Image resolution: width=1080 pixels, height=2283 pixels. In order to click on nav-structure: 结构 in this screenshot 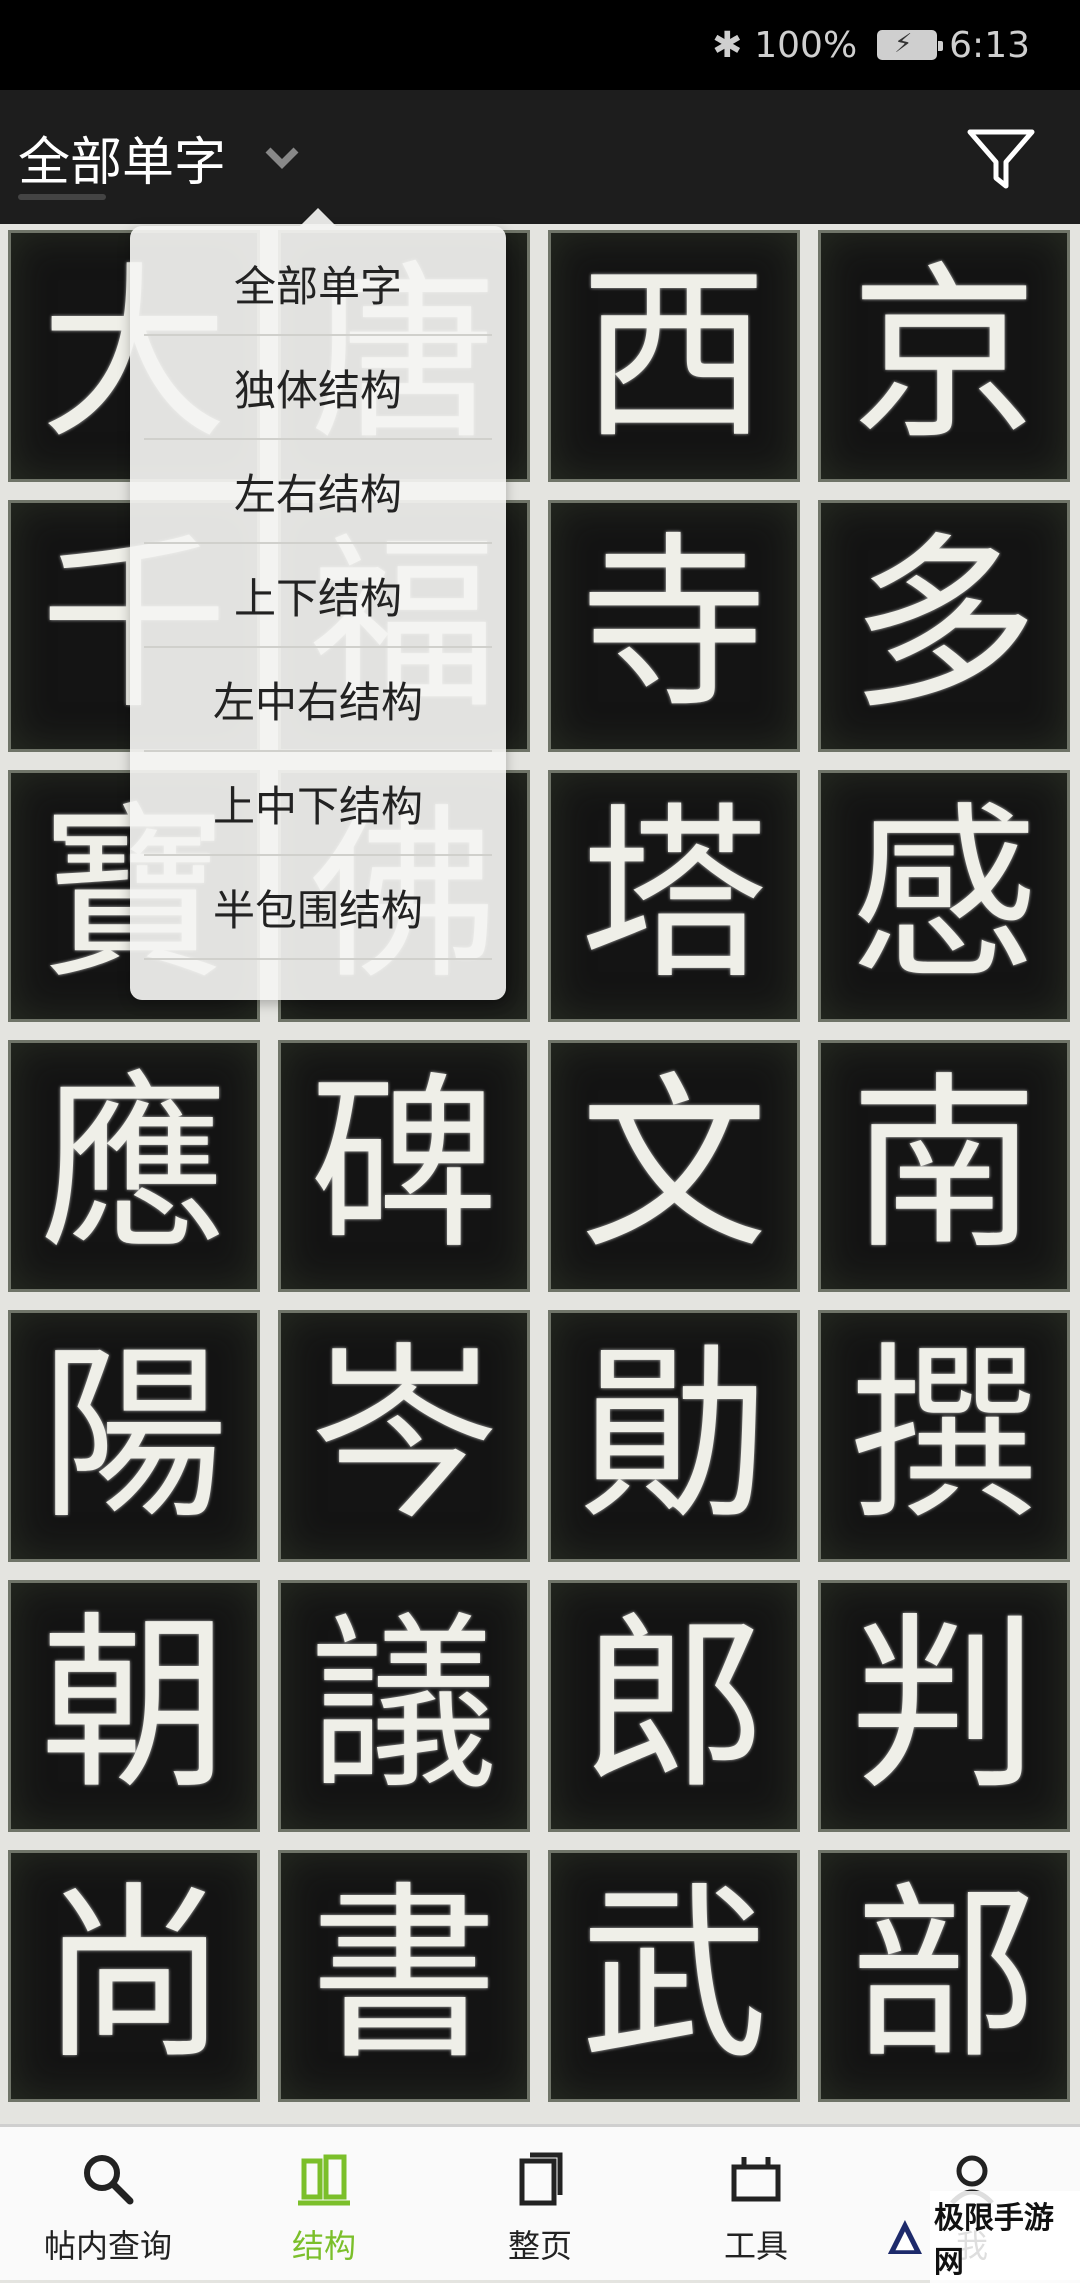, I will do `click(324, 2205)`.